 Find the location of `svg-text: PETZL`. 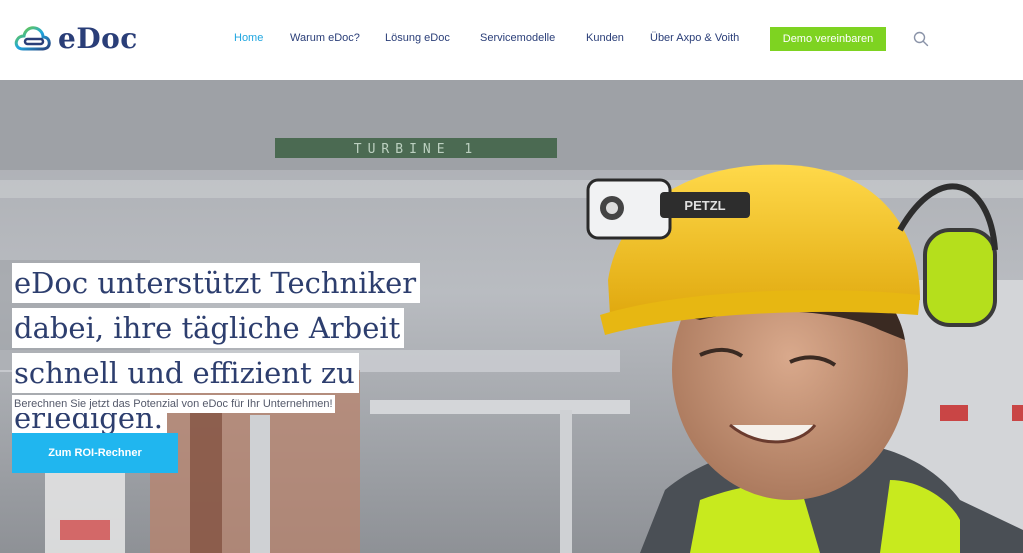

svg-text: PETZL is located at coordinates (704, 205).